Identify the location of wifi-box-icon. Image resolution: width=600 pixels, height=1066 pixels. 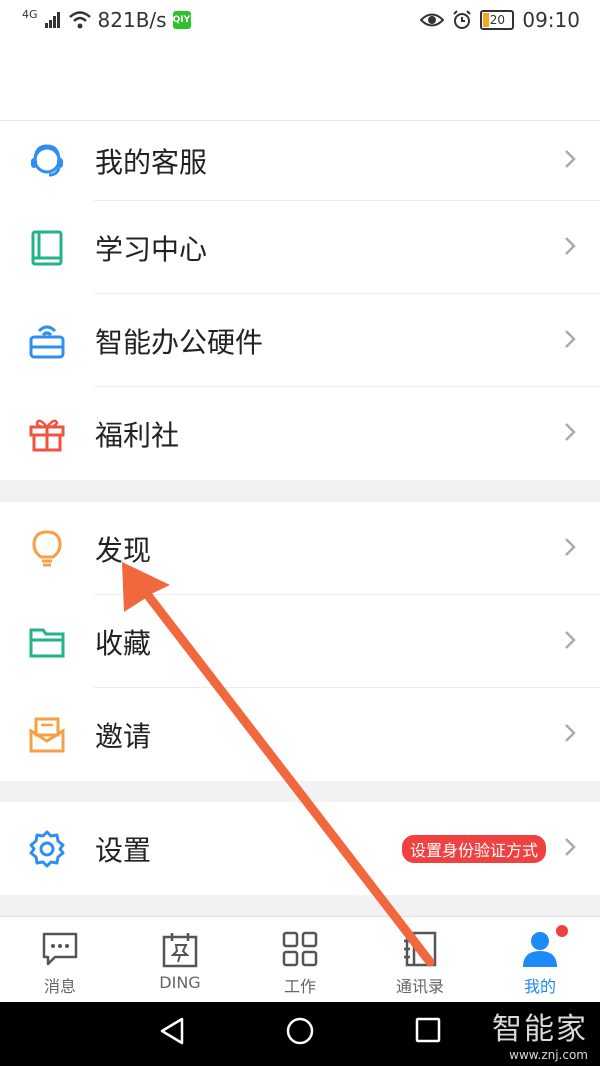
(47, 341).